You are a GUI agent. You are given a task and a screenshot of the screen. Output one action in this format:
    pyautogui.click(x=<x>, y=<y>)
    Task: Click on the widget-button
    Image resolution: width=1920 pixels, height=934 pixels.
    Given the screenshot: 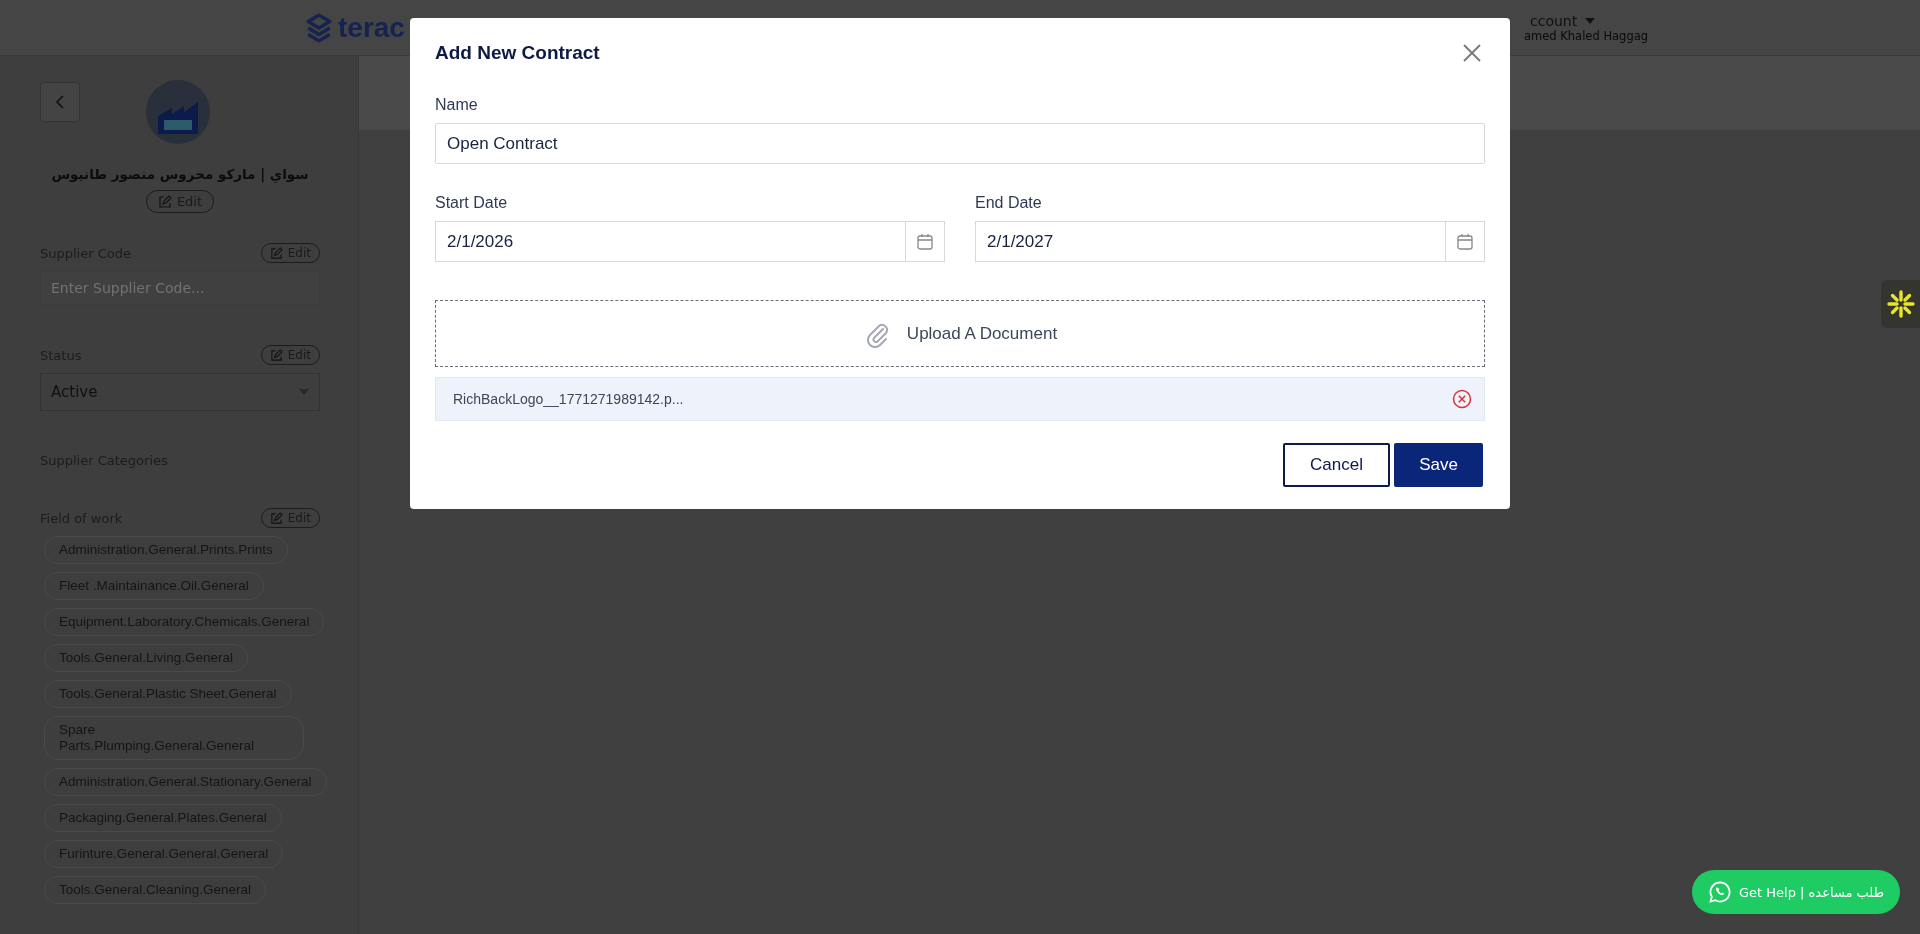 What is the action you would take?
    pyautogui.click(x=1900, y=304)
    